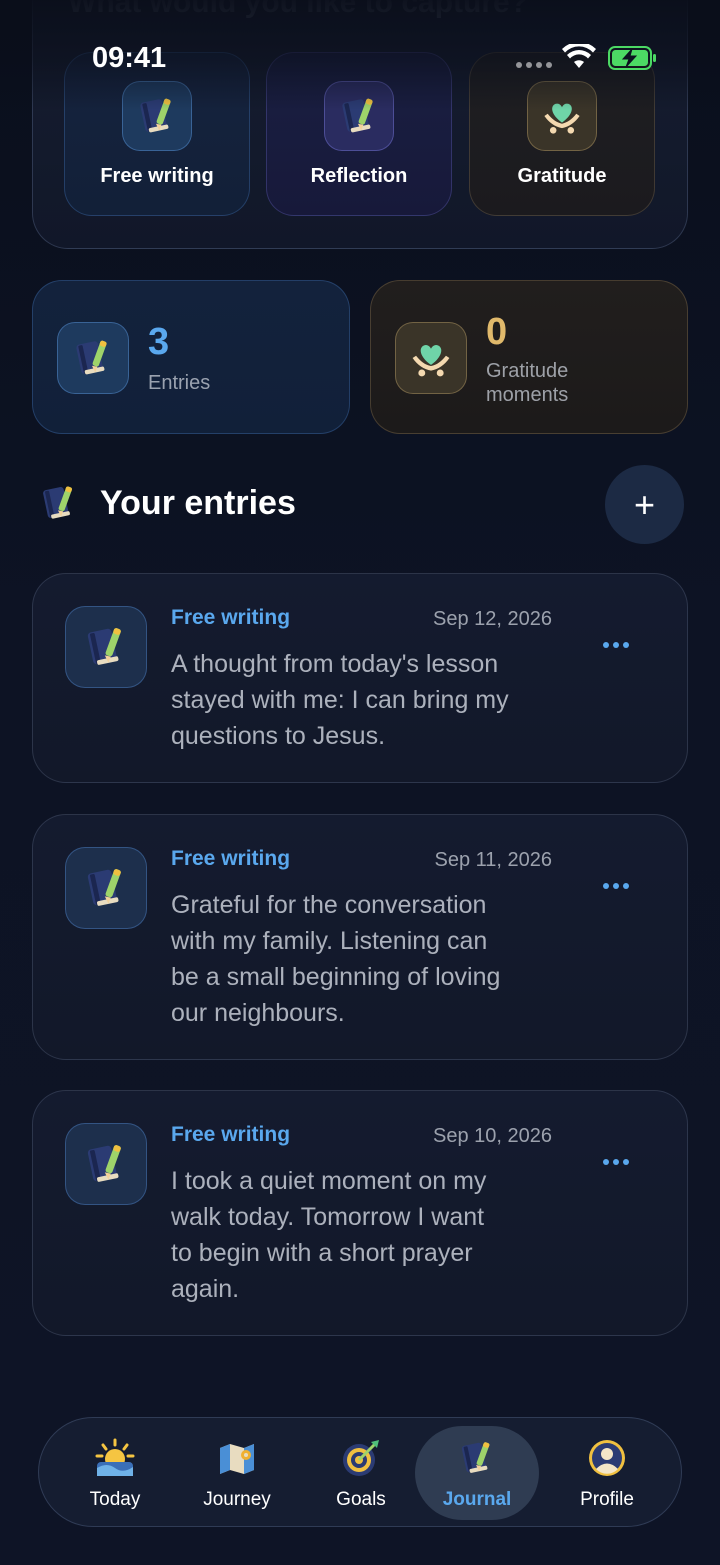 The image size is (720, 1565). Describe the element at coordinates (191, 357) in the screenshot. I see `entries-stat-card: 3 Entries` at that location.